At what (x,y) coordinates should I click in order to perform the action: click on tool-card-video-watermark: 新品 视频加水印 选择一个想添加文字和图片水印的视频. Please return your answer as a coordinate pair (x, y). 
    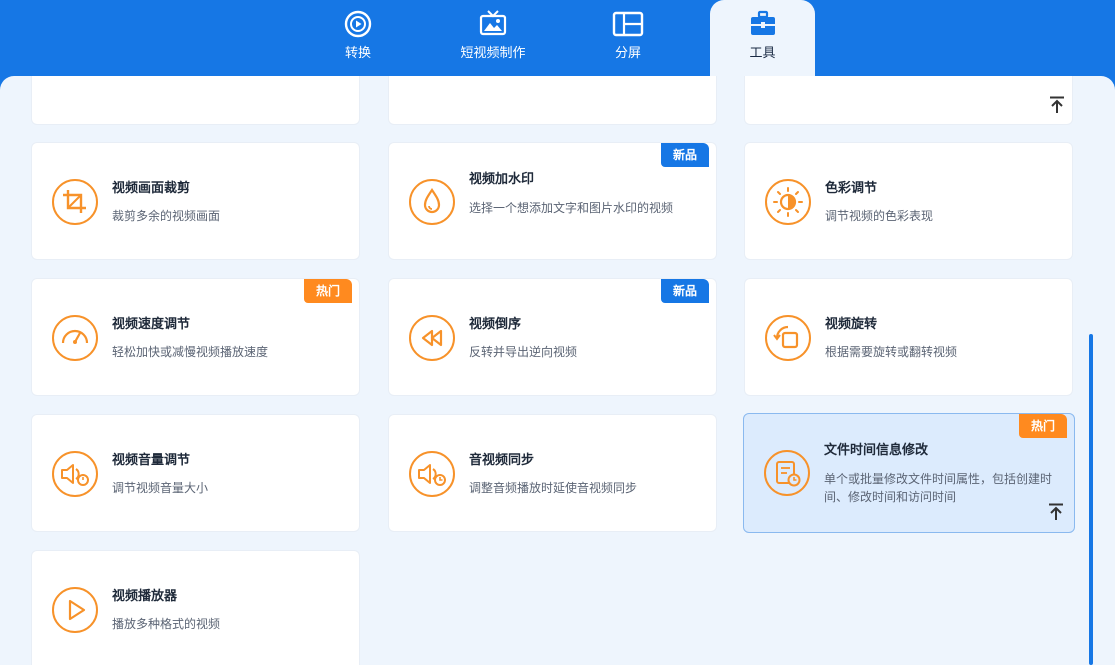
    Looking at the image, I should click on (552, 201).